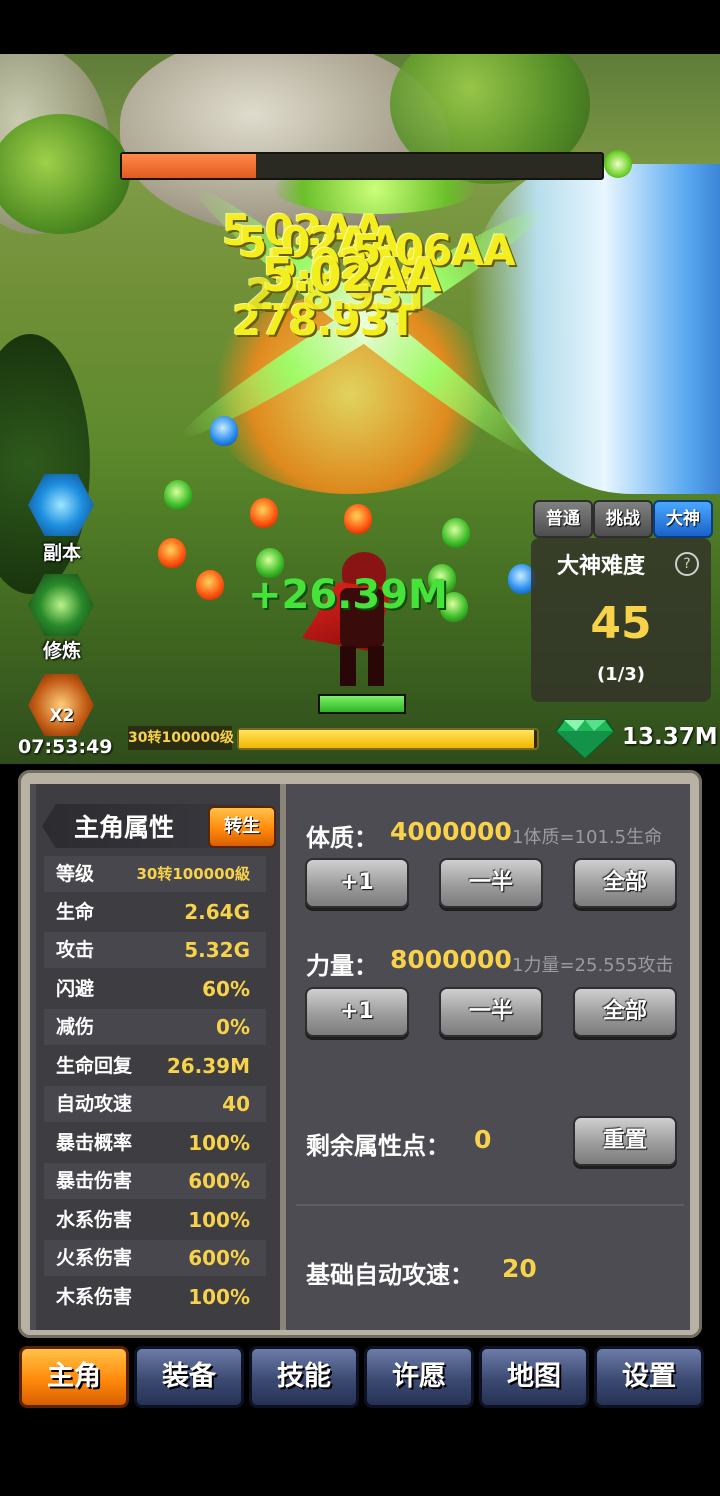 Image resolution: width=720 pixels, height=1496 pixels. What do you see at coordinates (94, 1066) in the screenshot?
I see `stat-label: 生命回复` at bounding box center [94, 1066].